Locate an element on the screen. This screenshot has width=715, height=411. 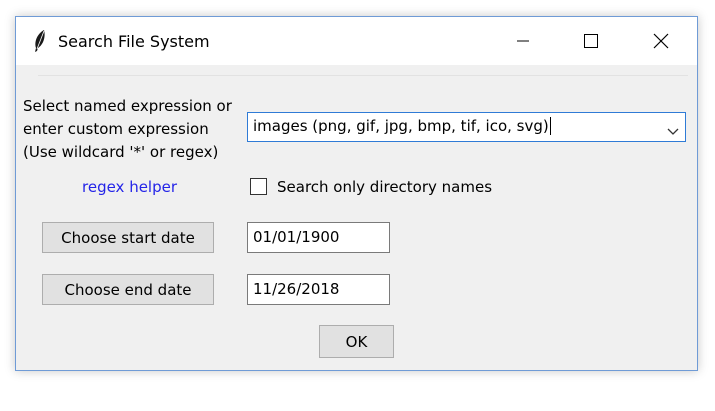
choose-end-date-button: Choose end date is located at coordinates (128, 289).